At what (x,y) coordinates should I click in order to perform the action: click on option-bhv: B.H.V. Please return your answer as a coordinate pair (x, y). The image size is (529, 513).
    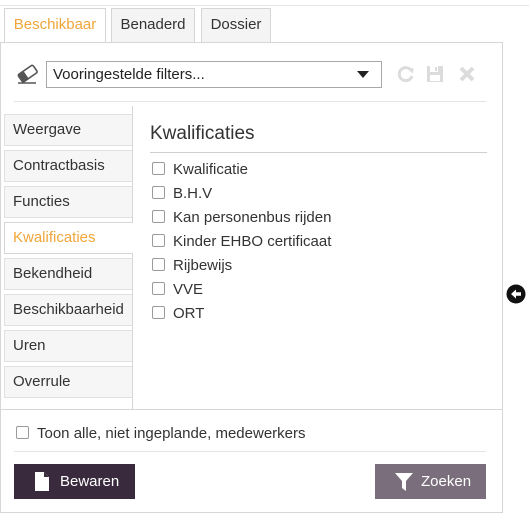
    Looking at the image, I should click on (182, 194).